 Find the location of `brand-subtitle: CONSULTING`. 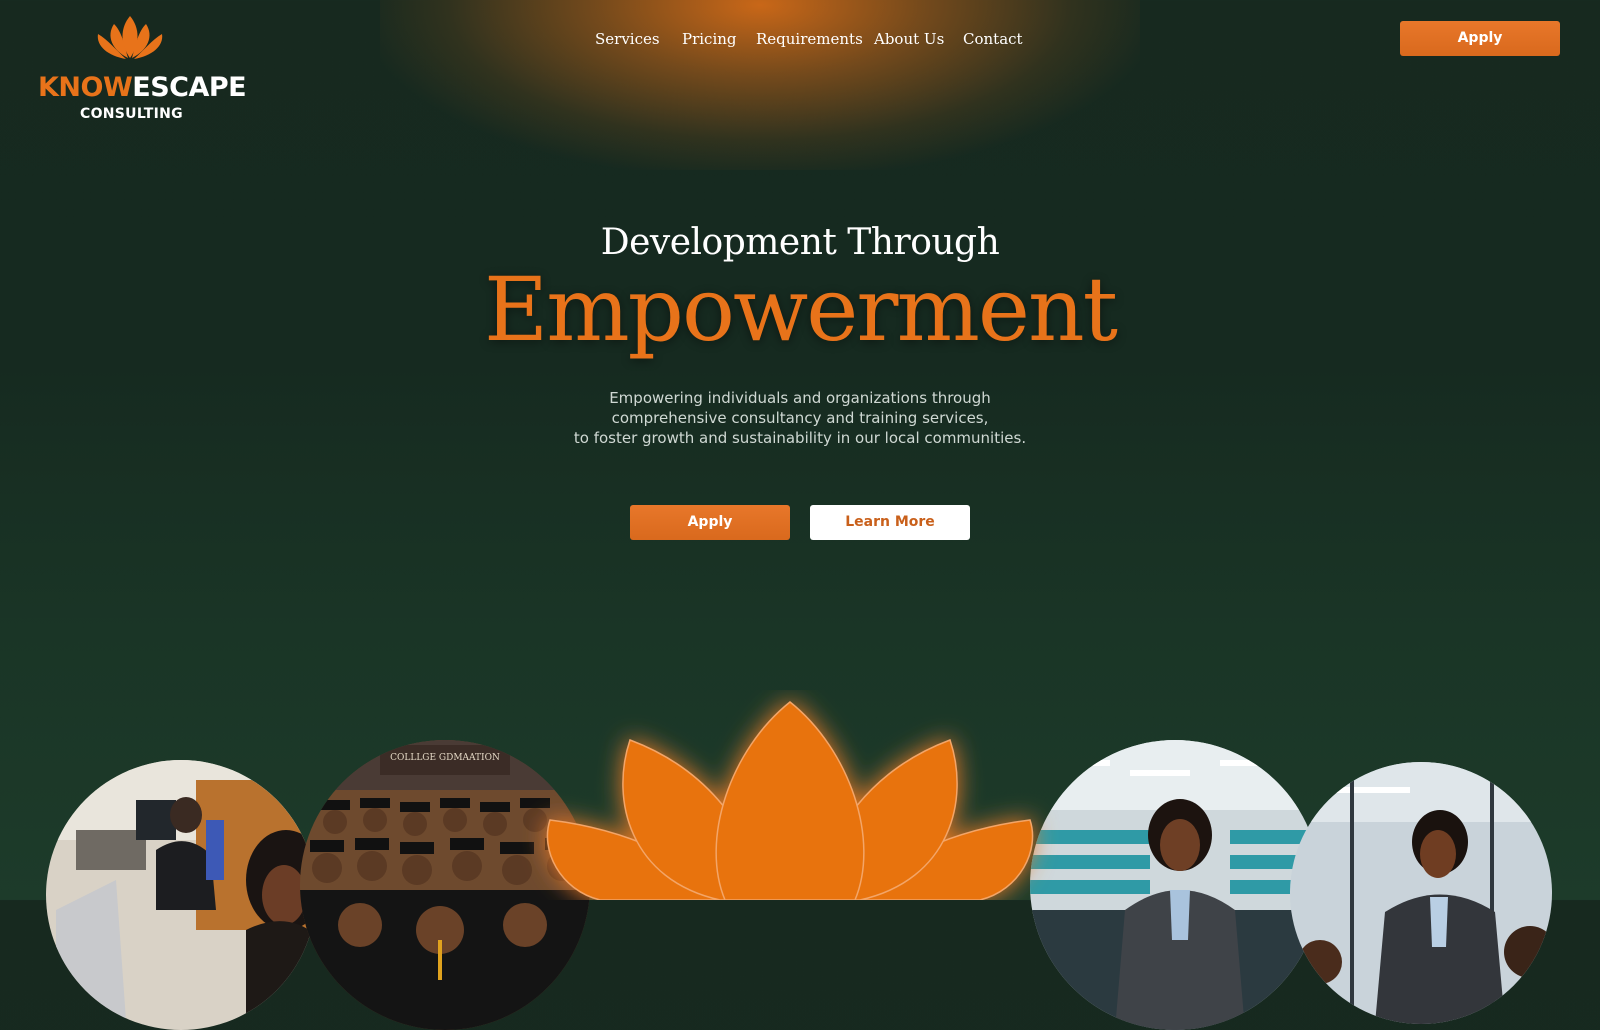

brand-subtitle: CONSULTING is located at coordinates (131, 114).